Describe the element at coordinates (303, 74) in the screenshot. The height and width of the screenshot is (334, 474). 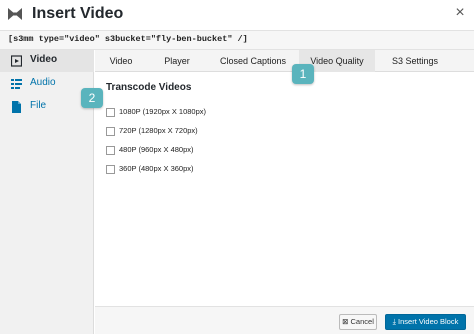
I see `annotation-badge-1: 1` at that location.